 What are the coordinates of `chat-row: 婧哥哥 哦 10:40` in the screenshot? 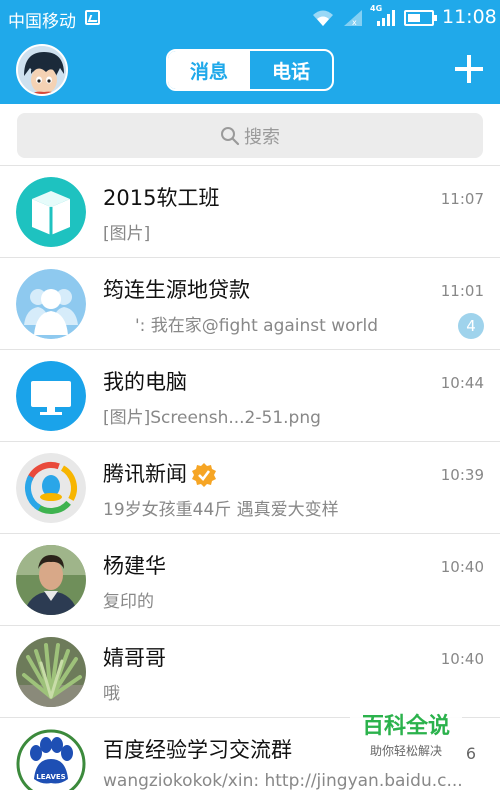 It's located at (250, 672).